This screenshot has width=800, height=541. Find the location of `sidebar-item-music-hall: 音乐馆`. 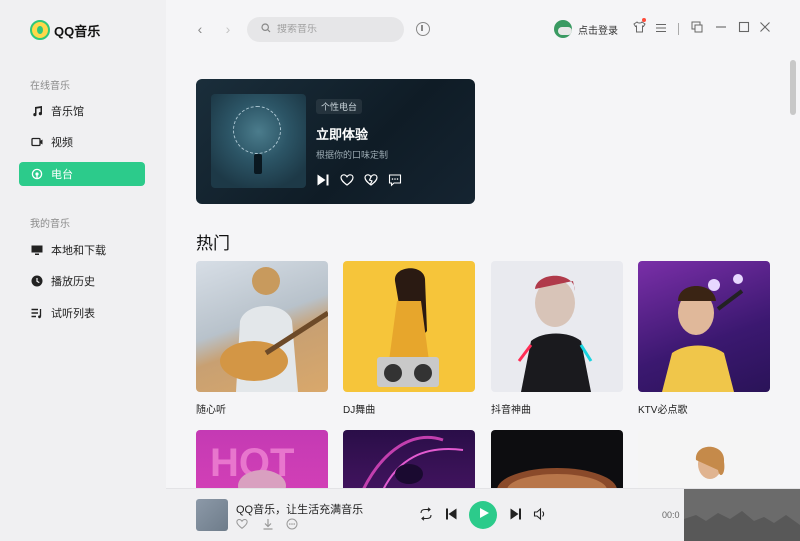

sidebar-item-music-hall: 音乐馆 is located at coordinates (82, 111).